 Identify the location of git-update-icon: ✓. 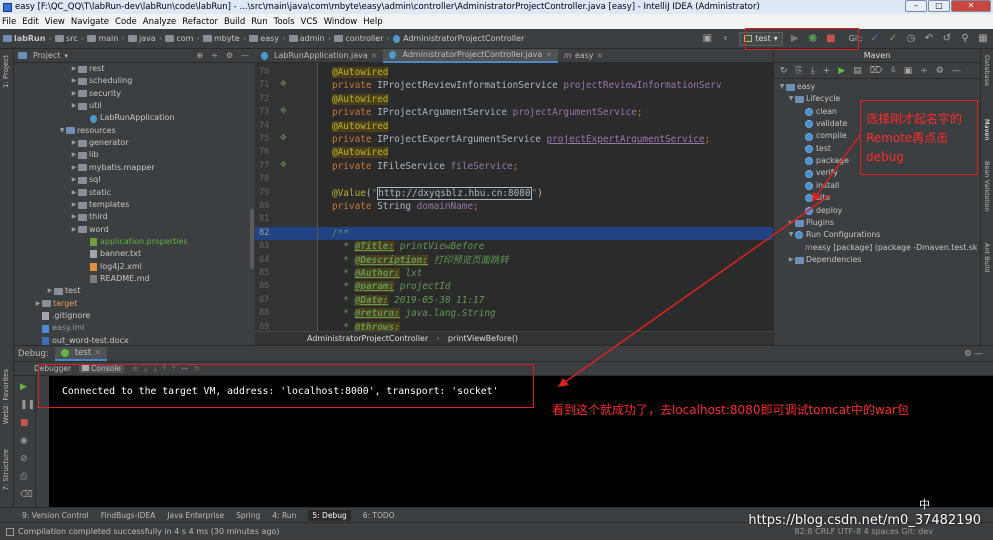
(875, 39).